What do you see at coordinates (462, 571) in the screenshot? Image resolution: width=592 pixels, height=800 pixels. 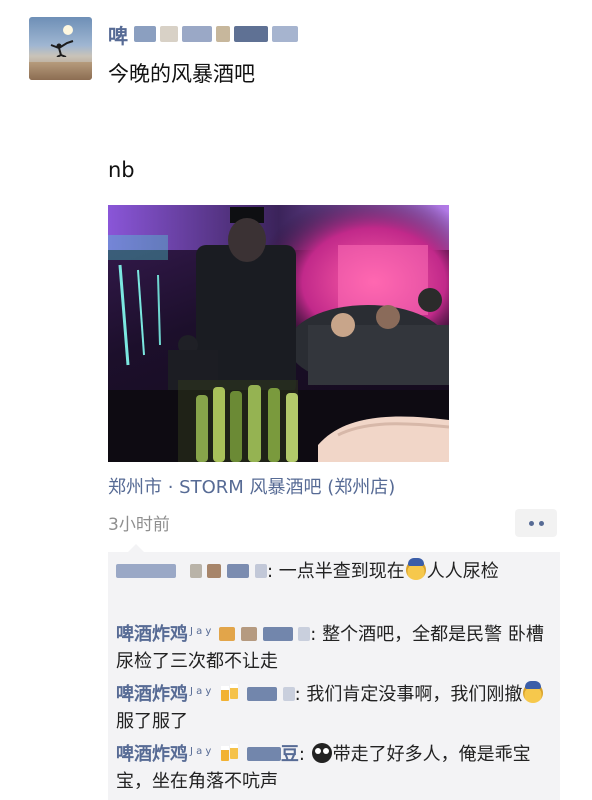 I see `comment-text: 人人尿检` at bounding box center [462, 571].